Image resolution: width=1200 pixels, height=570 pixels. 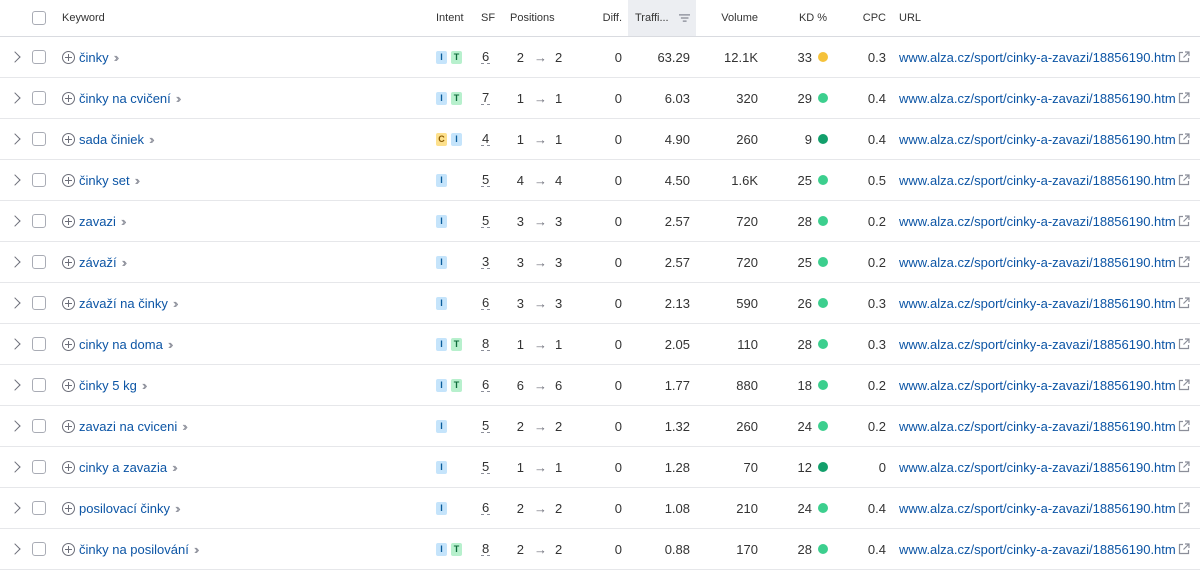 What do you see at coordinates (134, 549) in the screenshot?
I see `keyword-link: činky na posilování` at bounding box center [134, 549].